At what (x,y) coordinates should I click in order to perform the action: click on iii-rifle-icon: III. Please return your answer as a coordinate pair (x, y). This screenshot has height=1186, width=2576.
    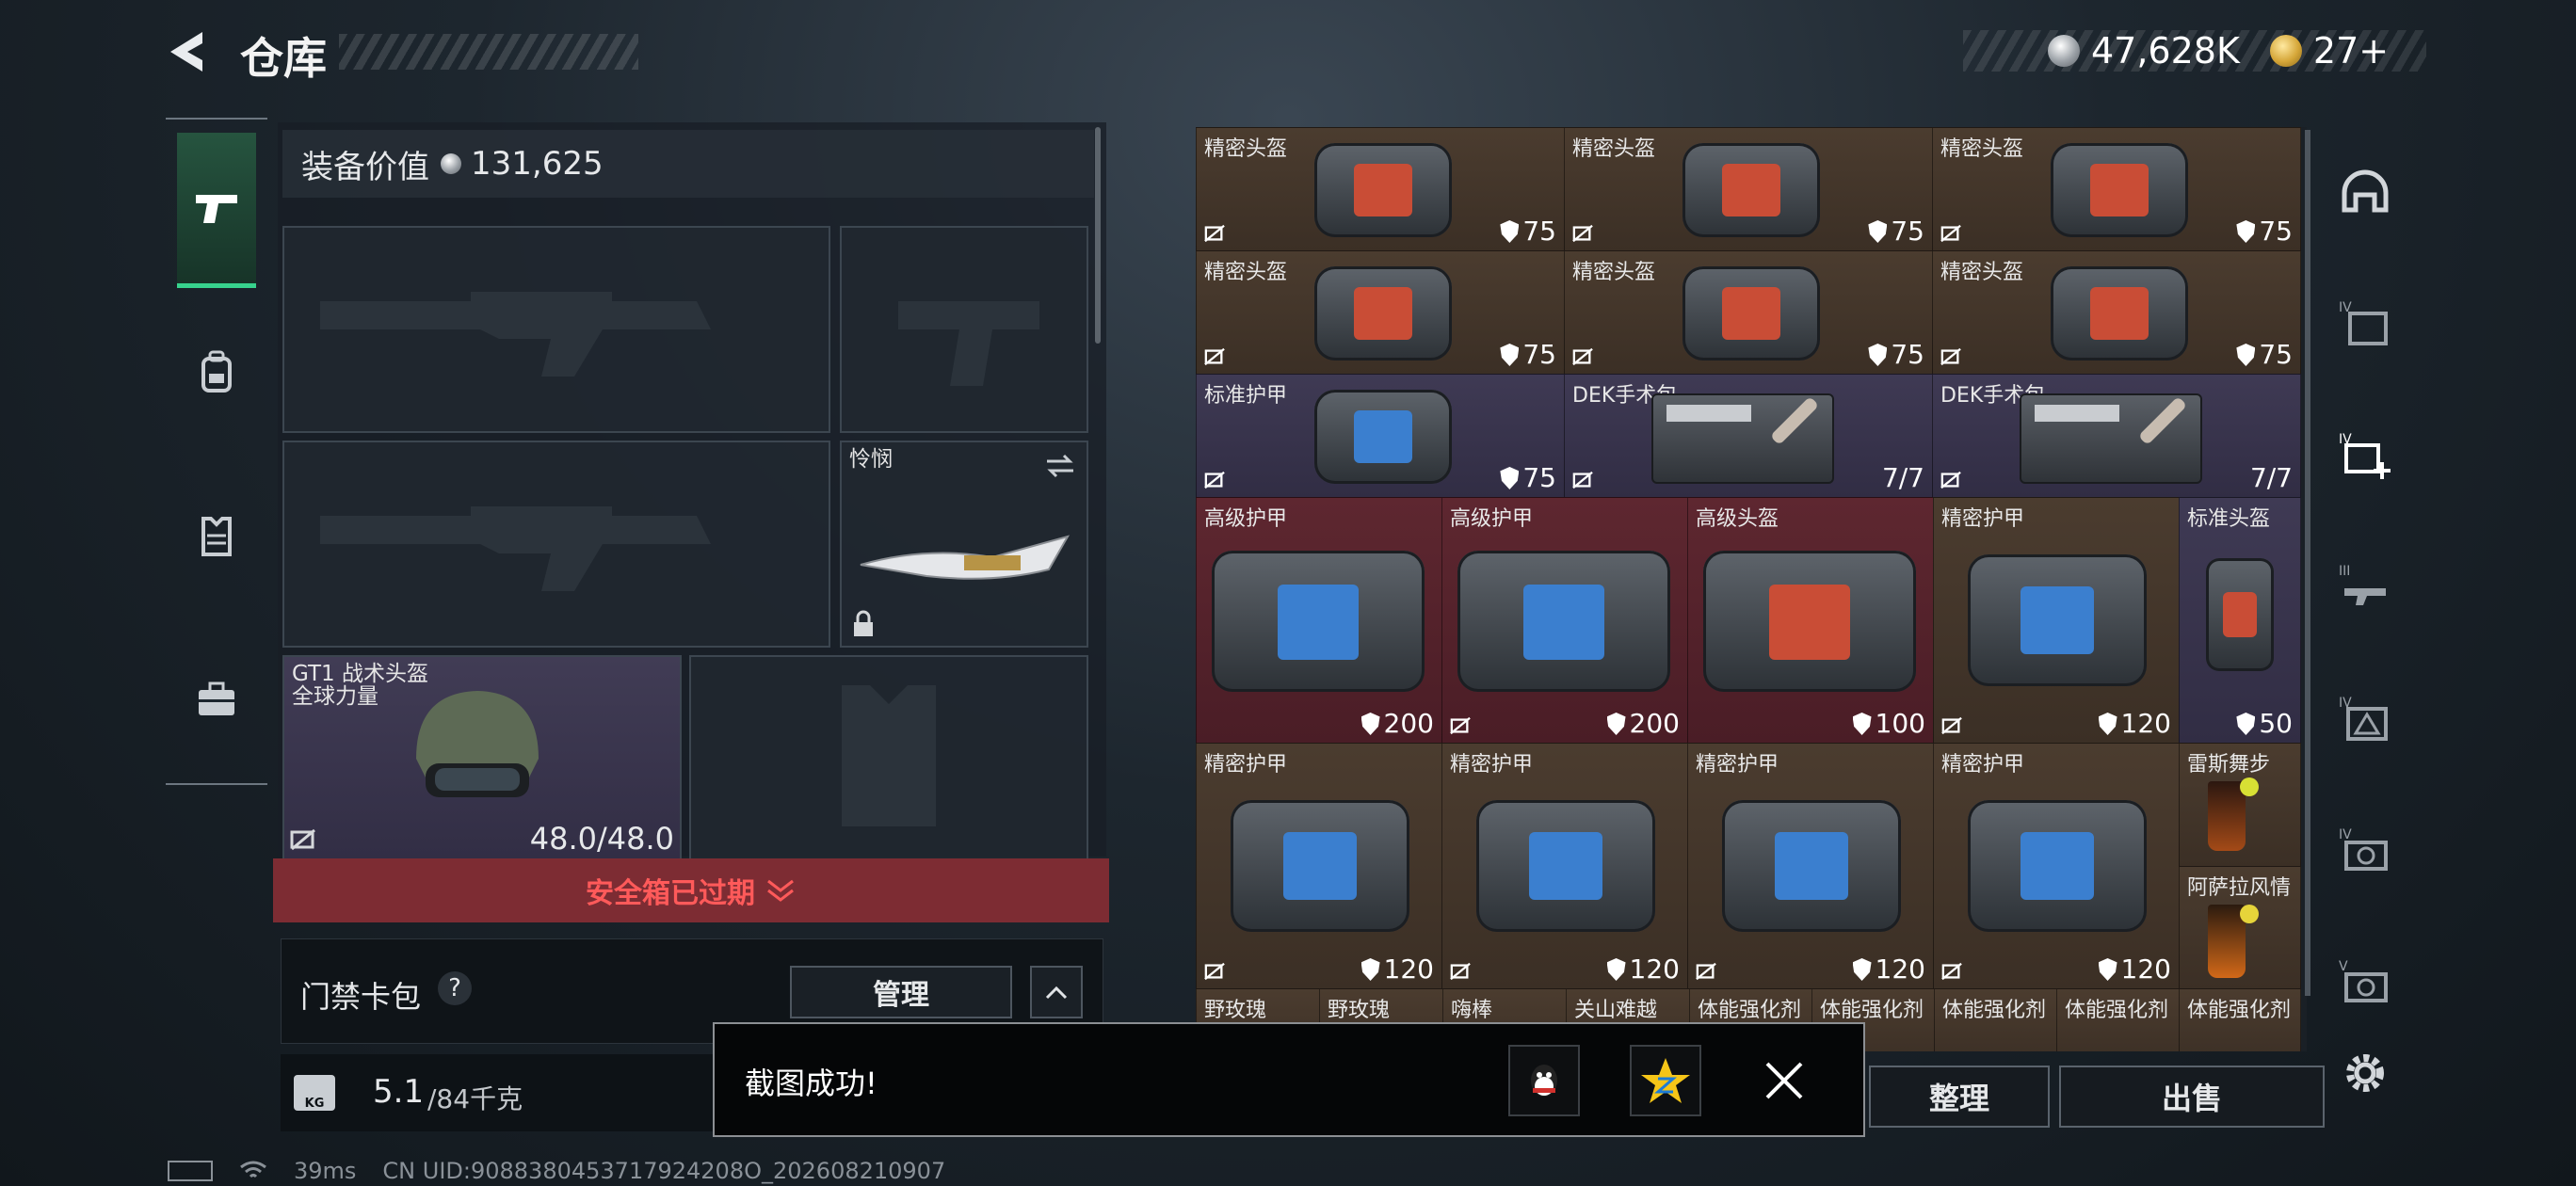
    Looking at the image, I should click on (2365, 586).